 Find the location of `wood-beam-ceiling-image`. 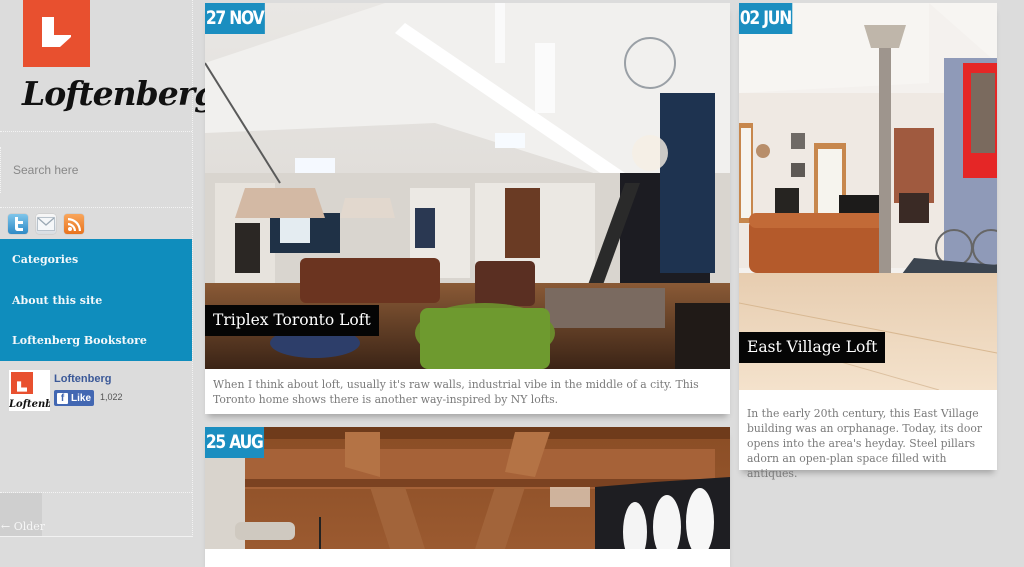

wood-beam-ceiling-image is located at coordinates (467, 488).